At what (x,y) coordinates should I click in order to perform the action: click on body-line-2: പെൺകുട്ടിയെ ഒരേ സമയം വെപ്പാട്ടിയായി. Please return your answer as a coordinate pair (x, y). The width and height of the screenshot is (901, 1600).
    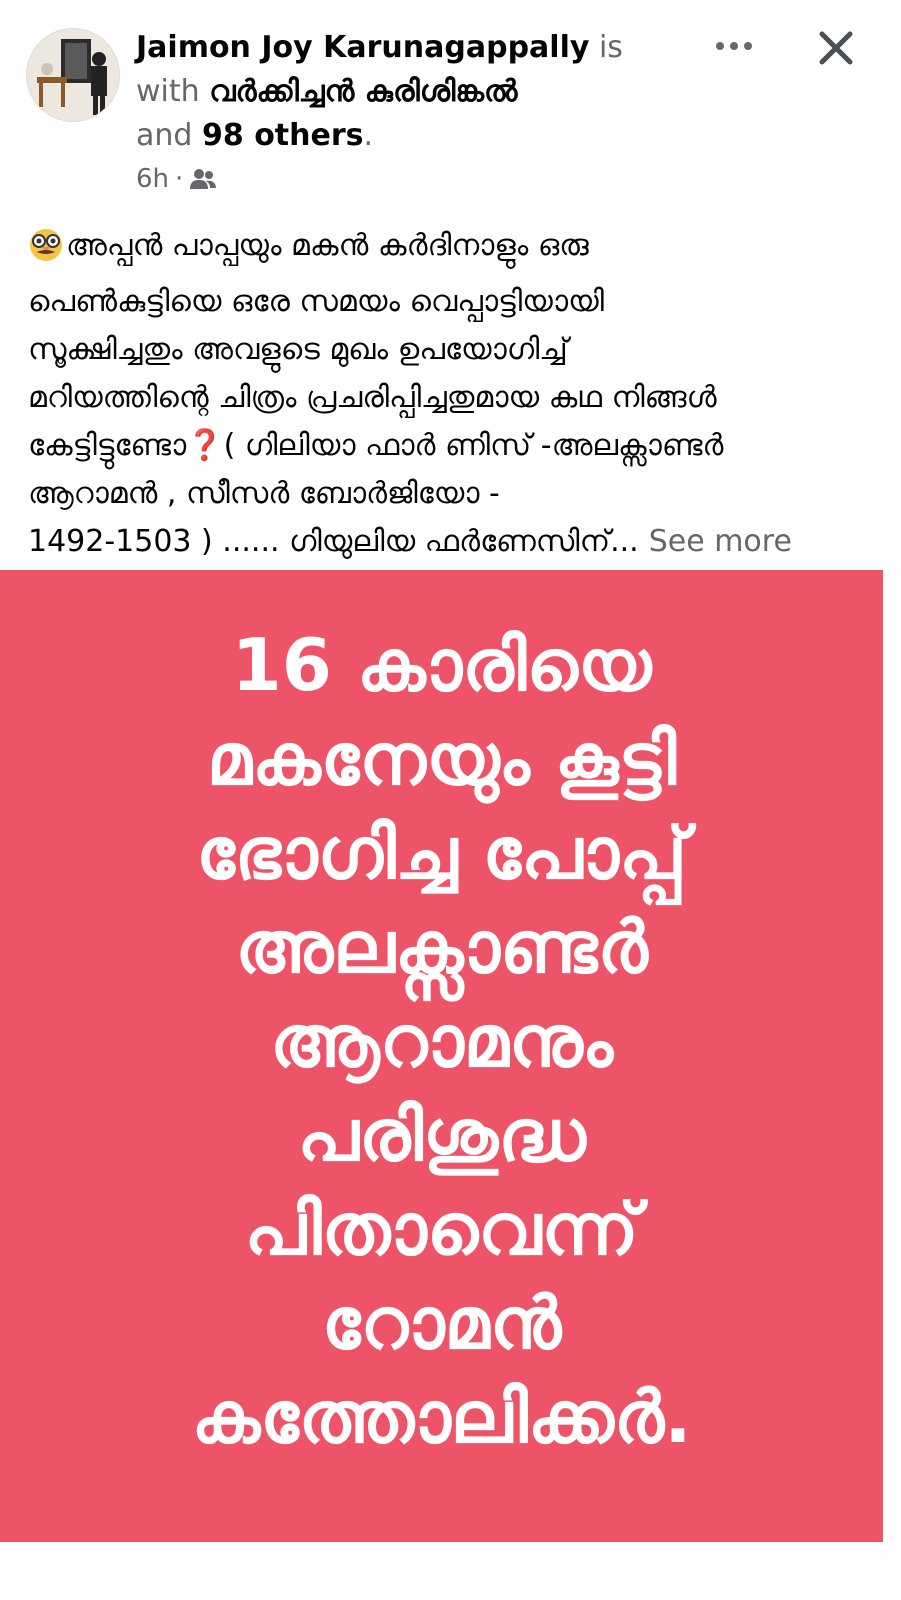
    Looking at the image, I should click on (316, 301).